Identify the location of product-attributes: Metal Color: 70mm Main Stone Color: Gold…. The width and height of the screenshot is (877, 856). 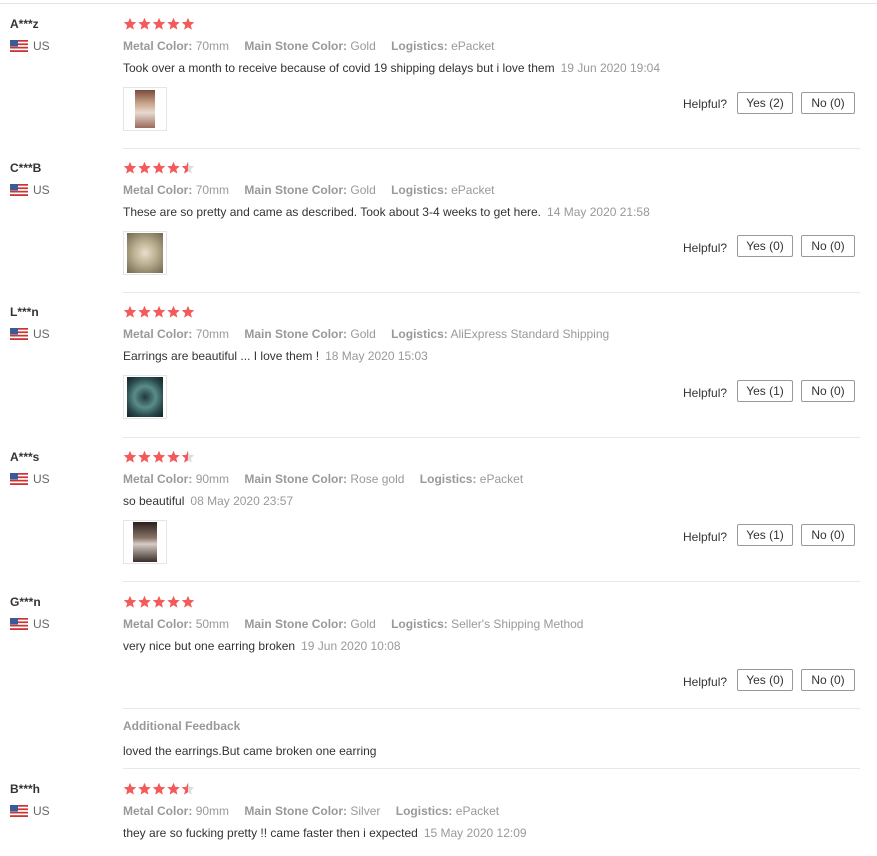
(314, 190).